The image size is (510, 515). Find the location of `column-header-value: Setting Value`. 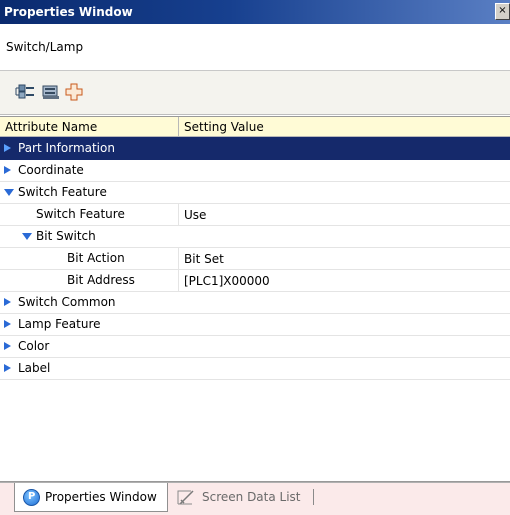

column-header-value: Setting Value is located at coordinates (224, 127).